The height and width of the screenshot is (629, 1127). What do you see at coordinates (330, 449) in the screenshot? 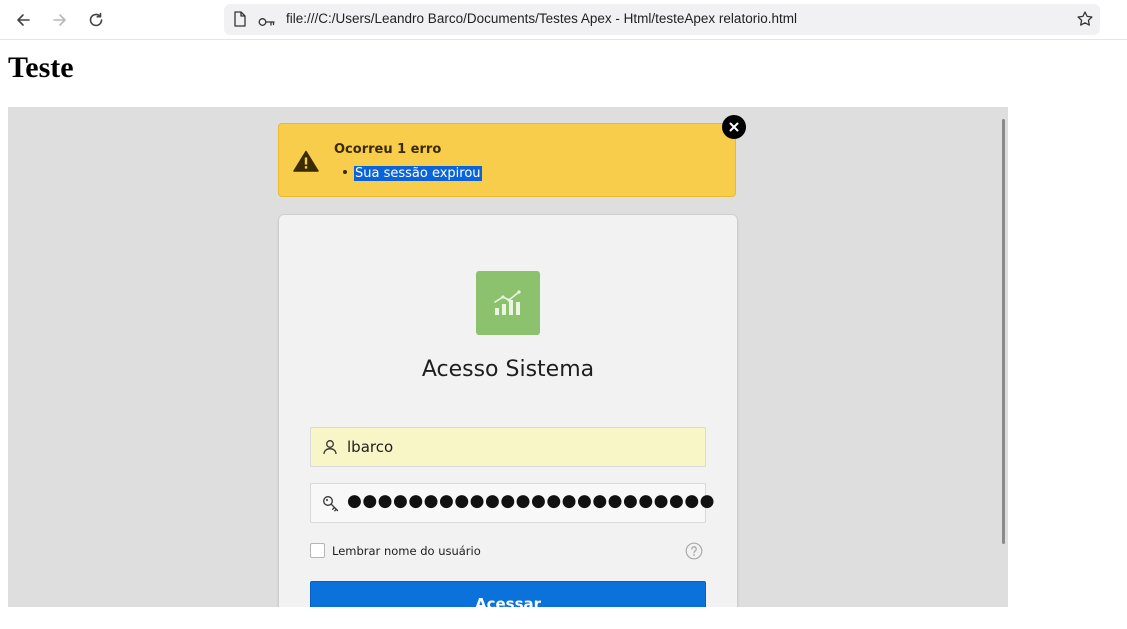
I see `user-icon` at bounding box center [330, 449].